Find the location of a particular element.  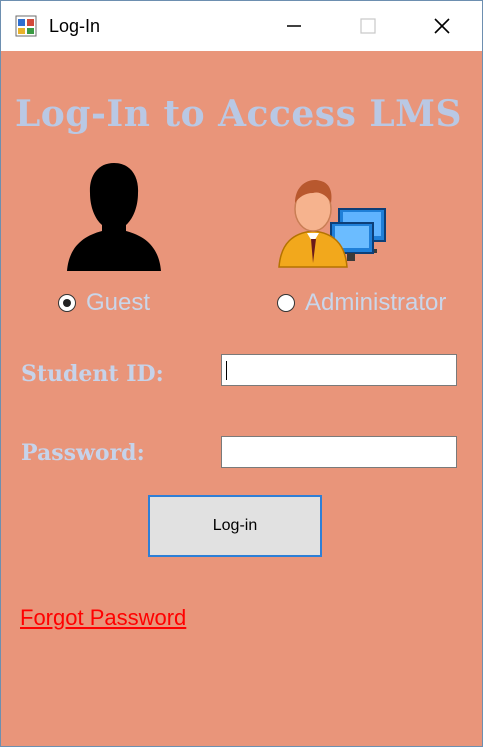

close-icon is located at coordinates (442, 26).